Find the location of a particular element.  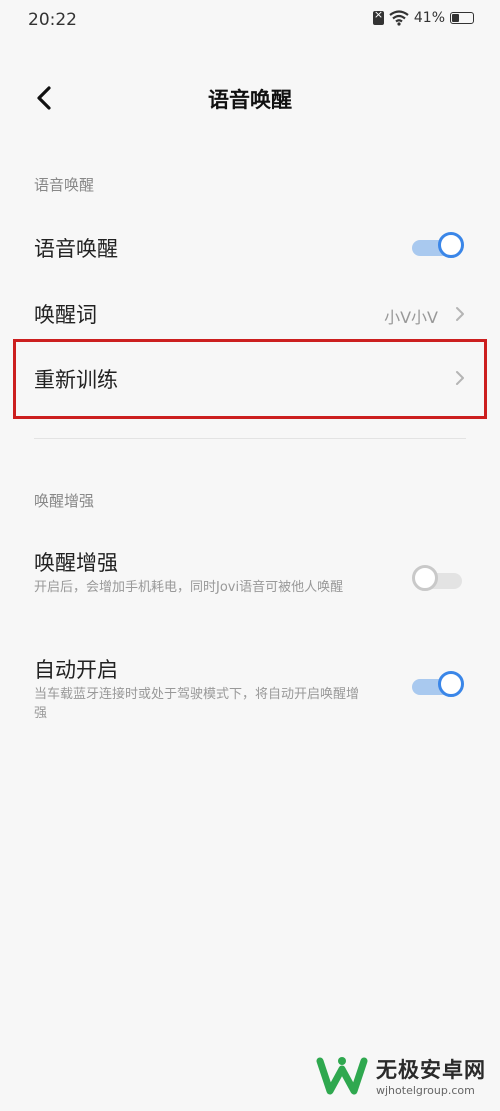

section-title-voice-wake: 语音唤醒 is located at coordinates (64, 185).